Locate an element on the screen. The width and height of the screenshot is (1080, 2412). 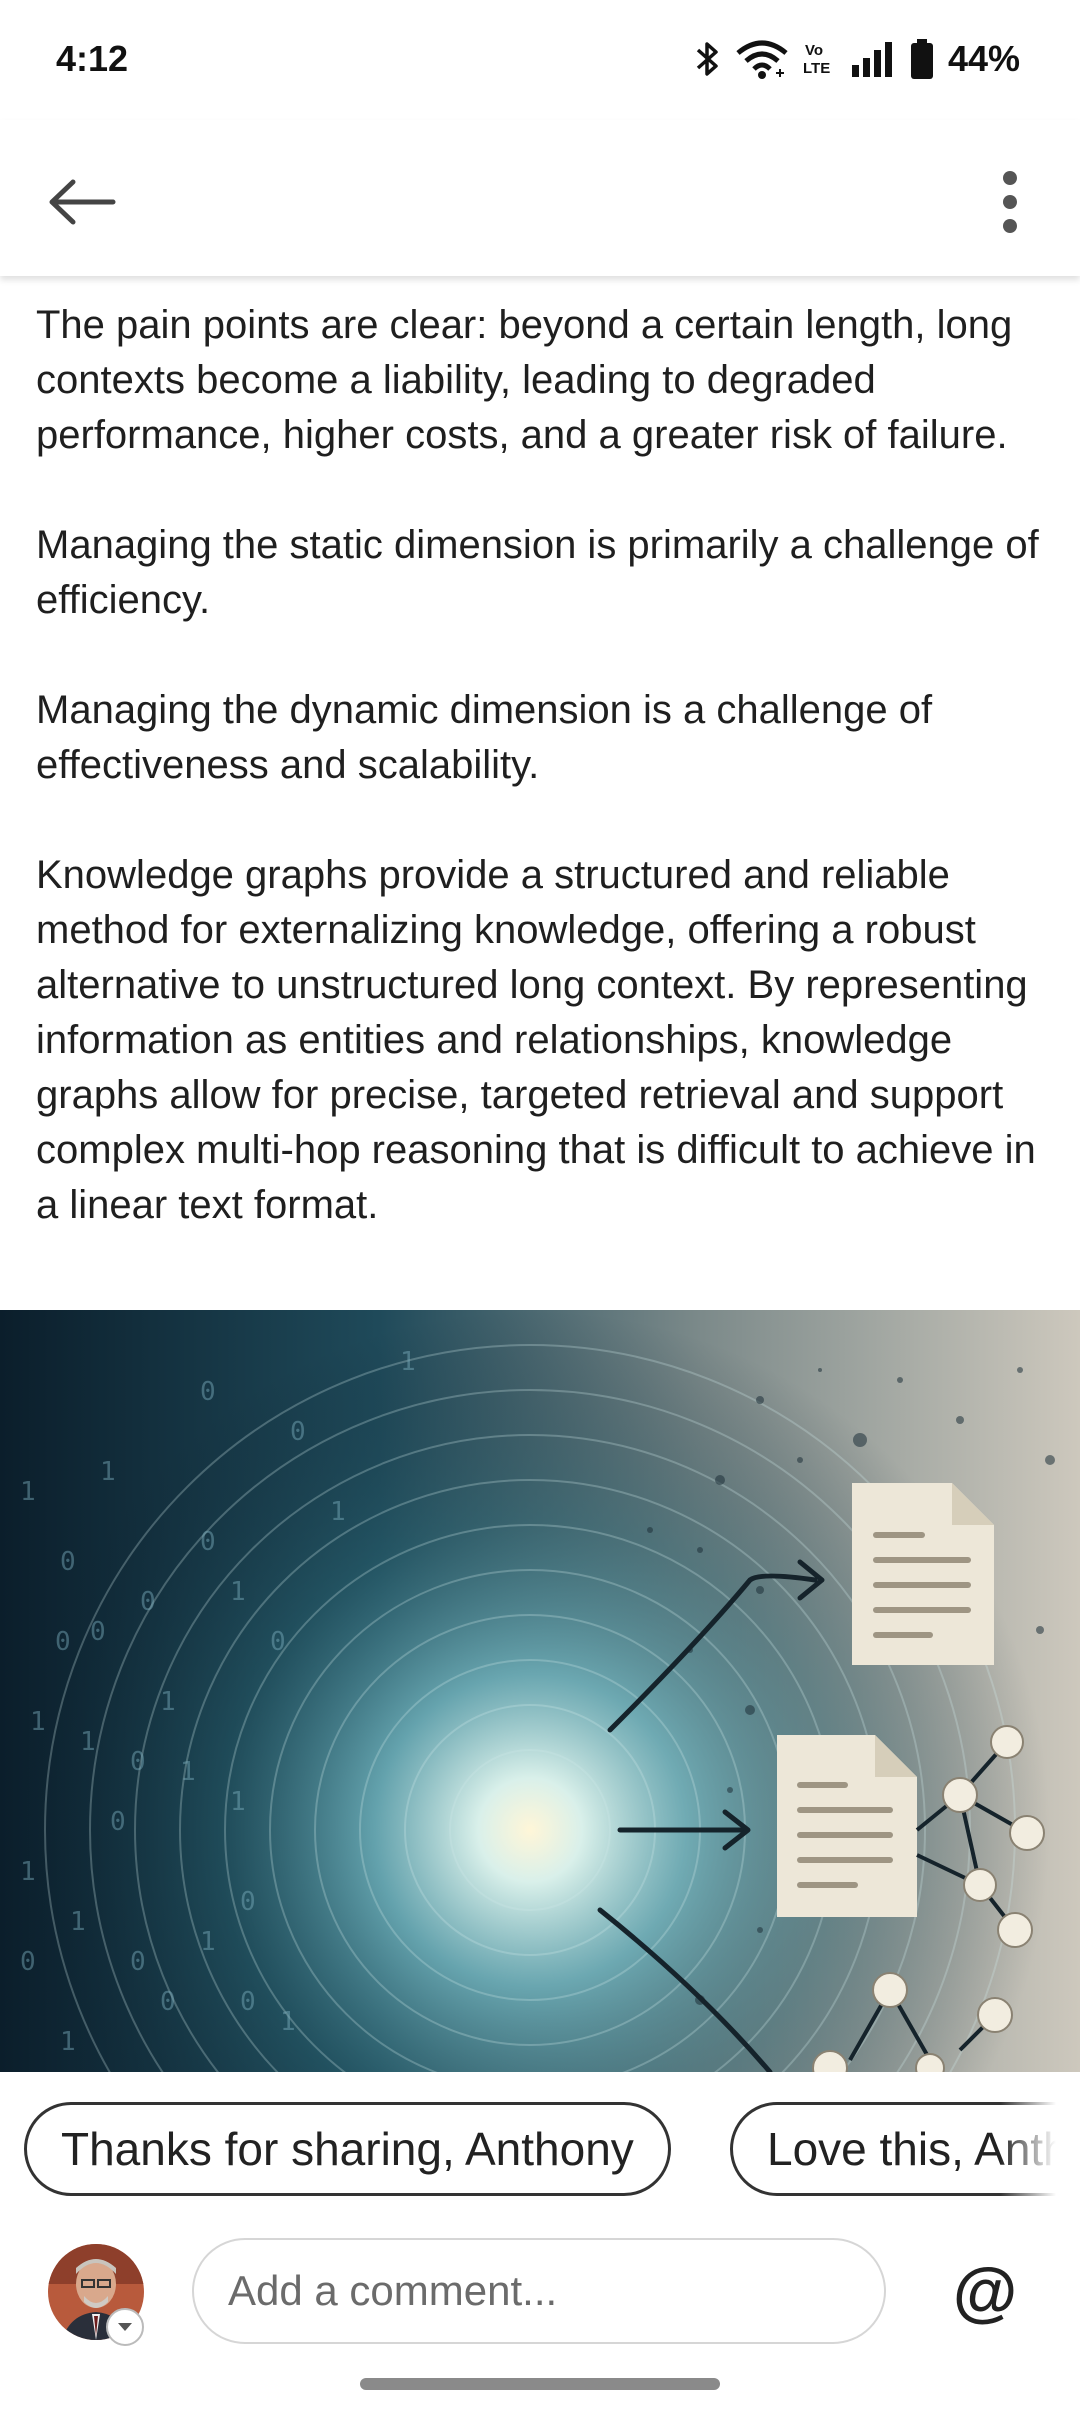
comment-input is located at coordinates (539, 2291).